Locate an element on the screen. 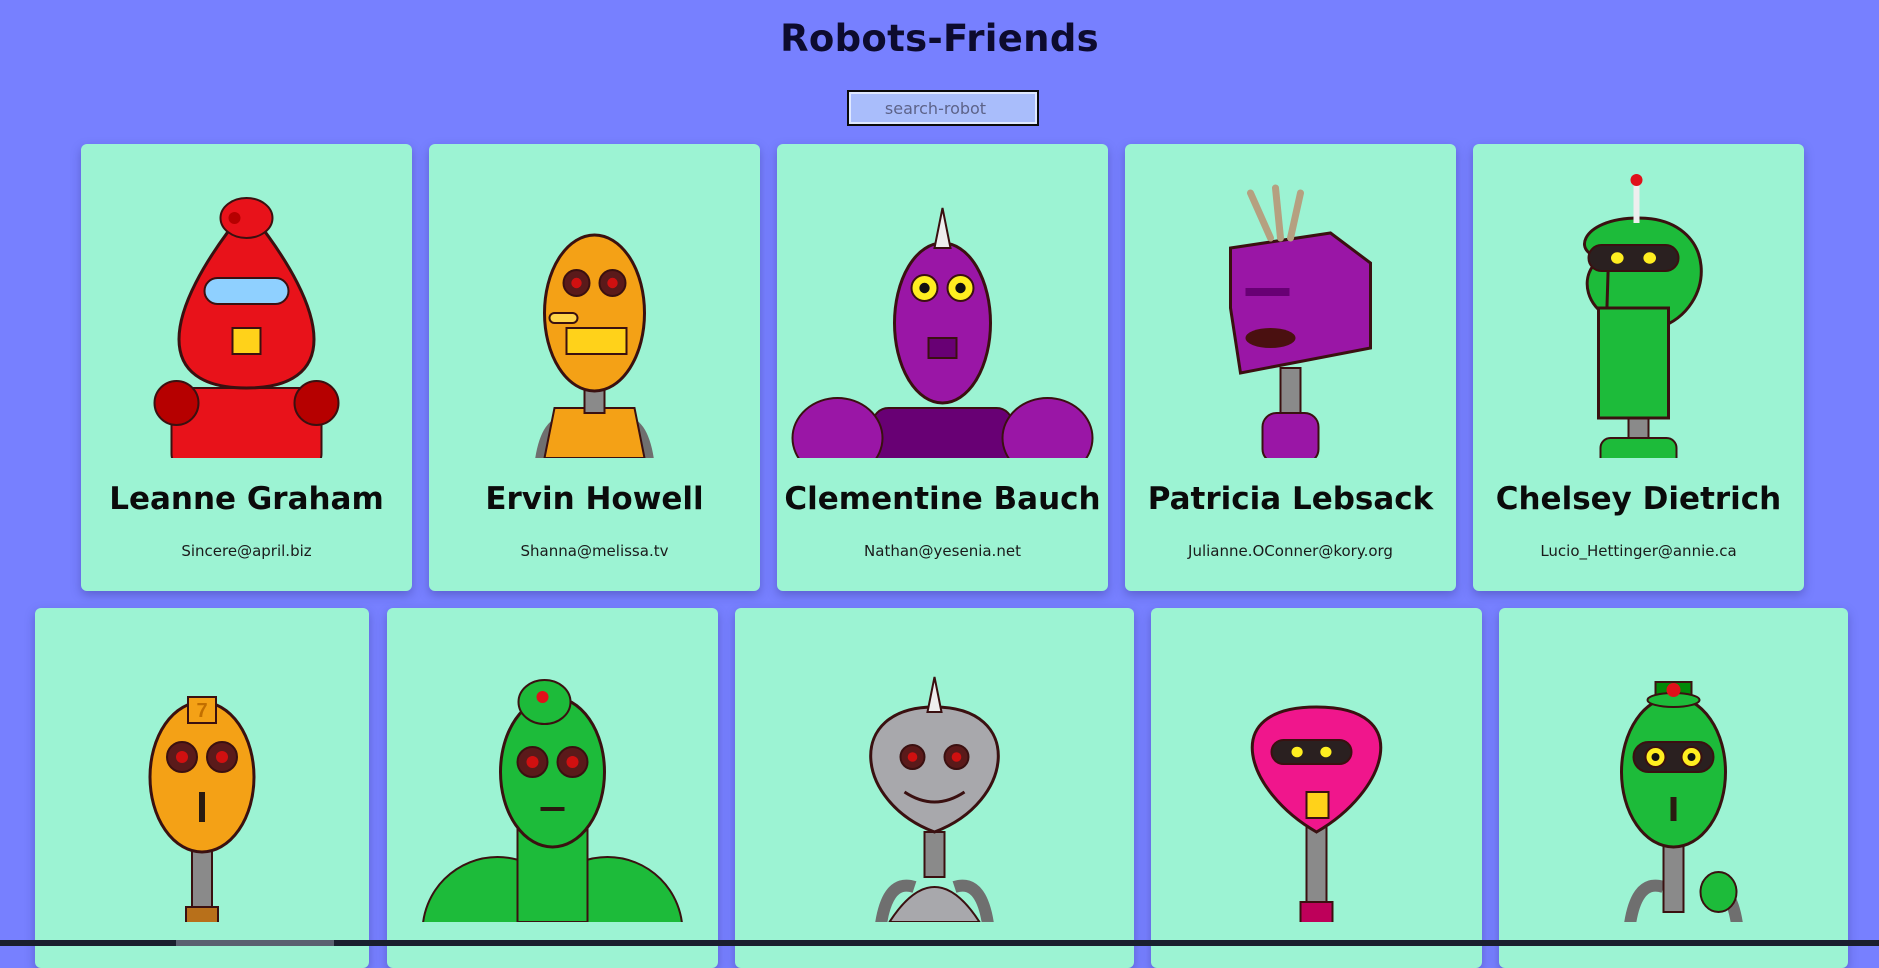 Image resolution: width=1879 pixels, height=968 pixels. robot-email: Sincere@april.biz is located at coordinates (246, 551).